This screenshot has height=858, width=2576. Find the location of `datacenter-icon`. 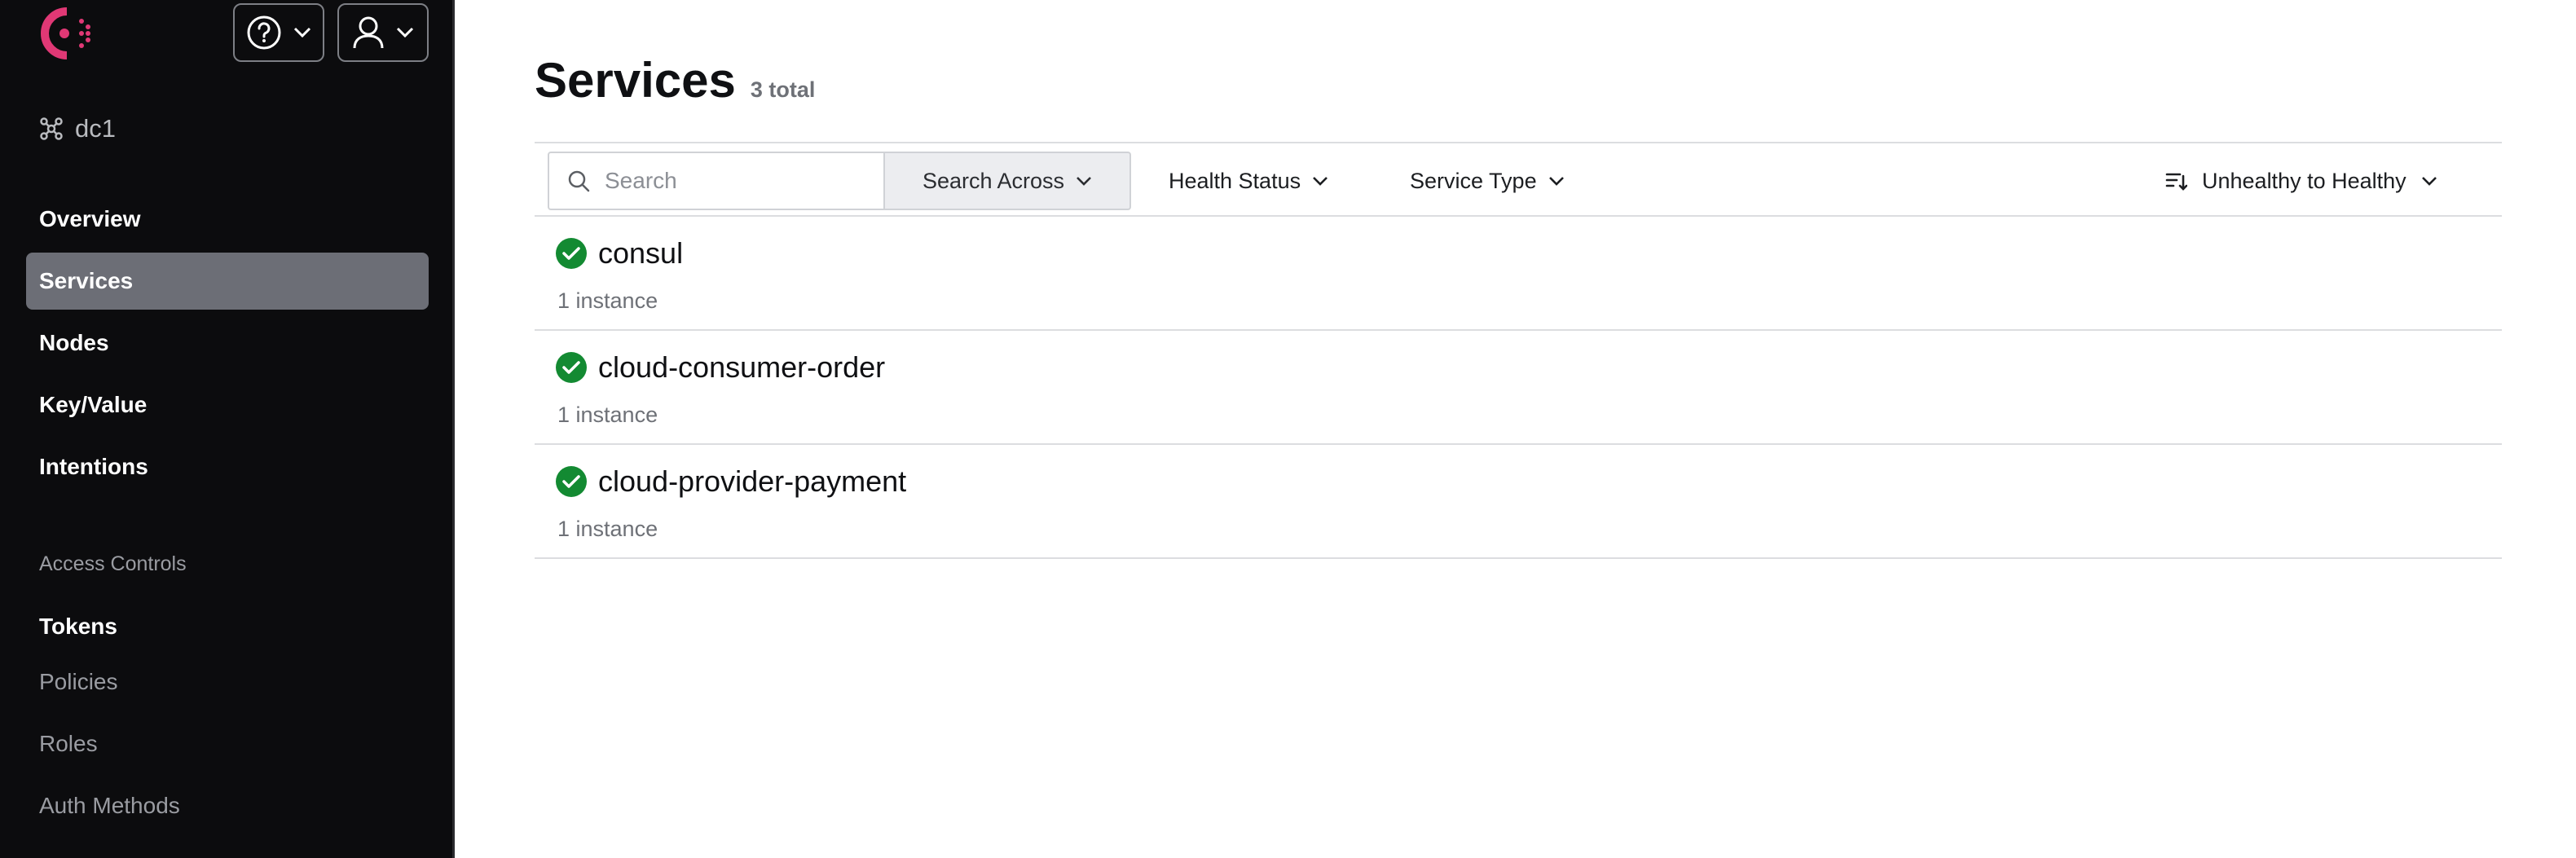

datacenter-icon is located at coordinates (52, 128).